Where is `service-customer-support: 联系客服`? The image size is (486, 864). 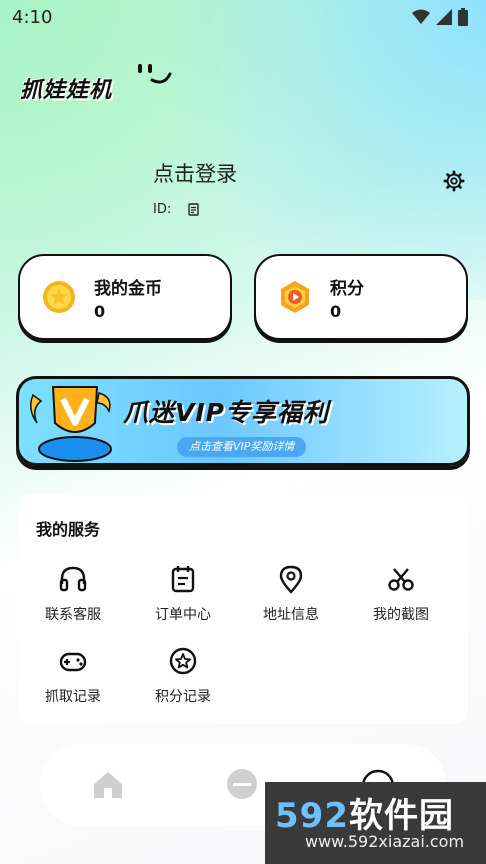 service-customer-support: 联系客服 is located at coordinates (73, 594).